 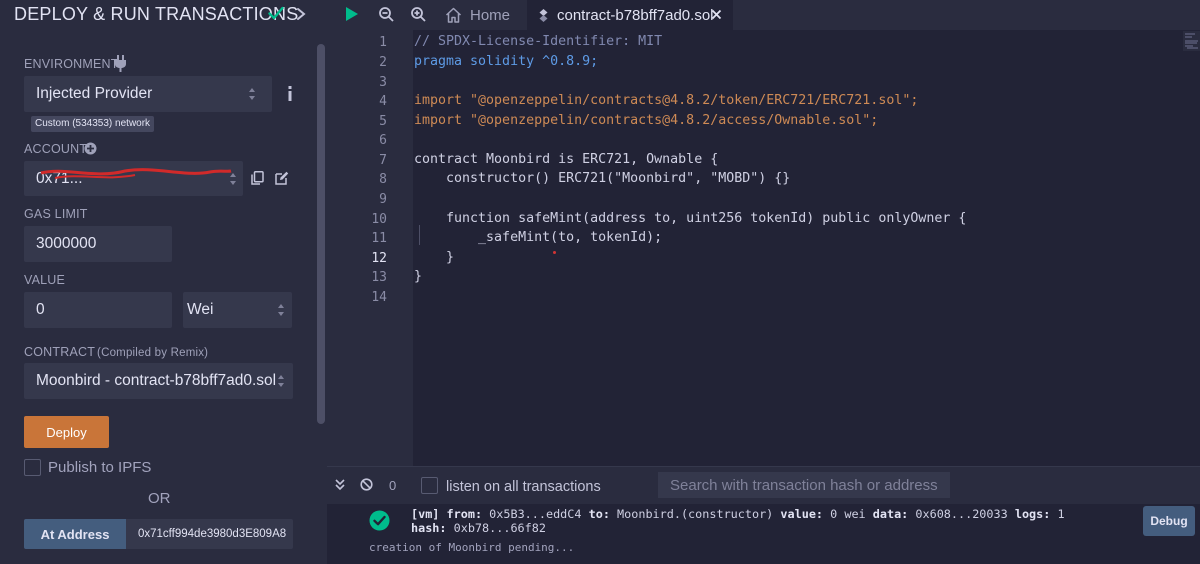 I want to click on tab-contract-file: contract-b78bff7ad0.sol, so click(x=630, y=15).